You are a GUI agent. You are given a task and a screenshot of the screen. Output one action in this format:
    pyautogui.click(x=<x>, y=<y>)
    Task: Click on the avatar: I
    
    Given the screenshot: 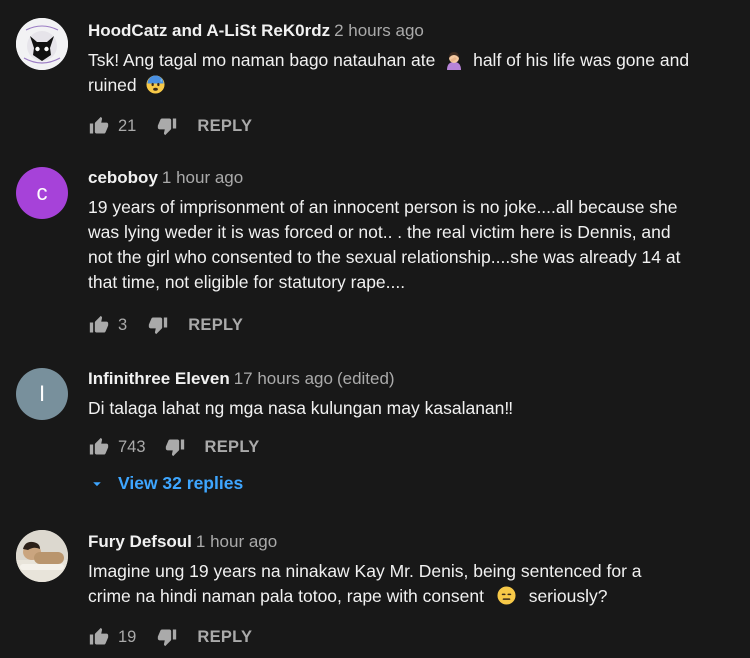 What is the action you would take?
    pyautogui.click(x=42, y=394)
    